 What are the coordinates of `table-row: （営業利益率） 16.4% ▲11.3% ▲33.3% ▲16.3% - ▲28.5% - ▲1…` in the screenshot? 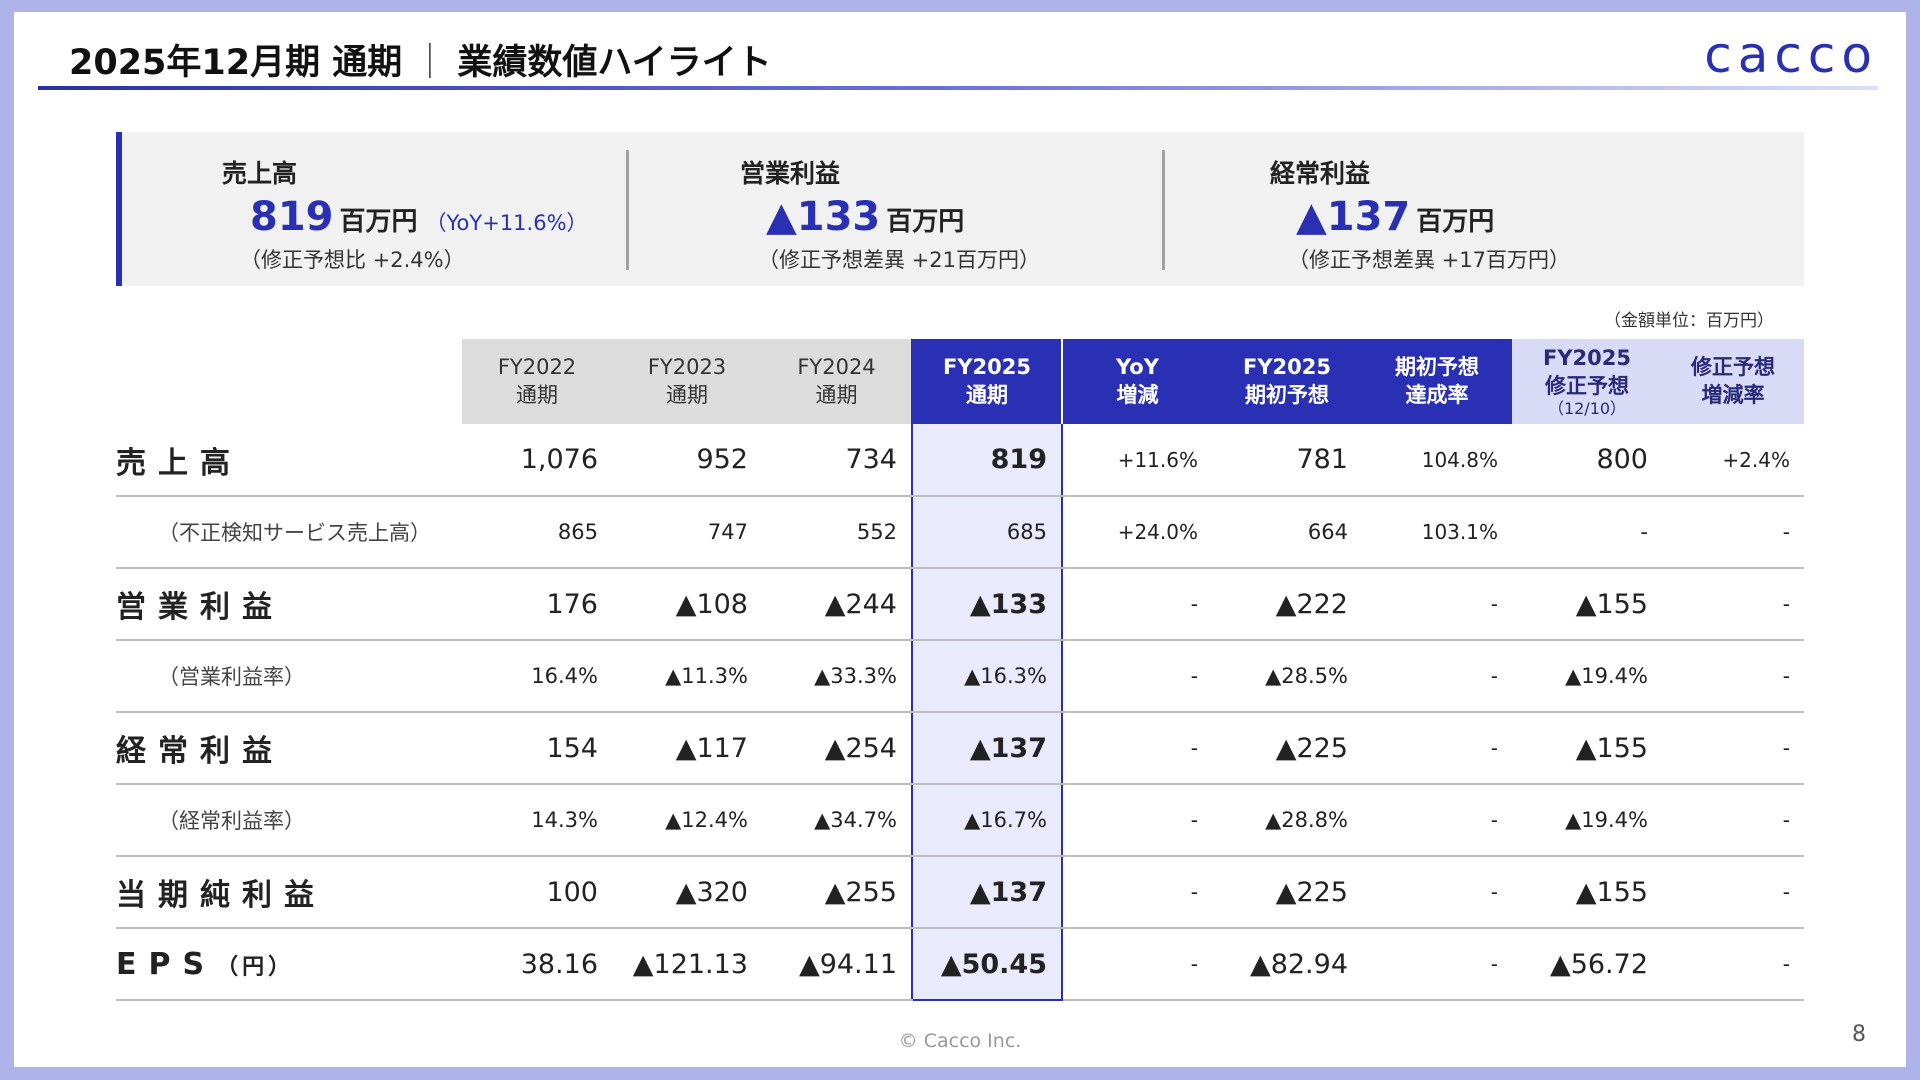 It's located at (960, 676).